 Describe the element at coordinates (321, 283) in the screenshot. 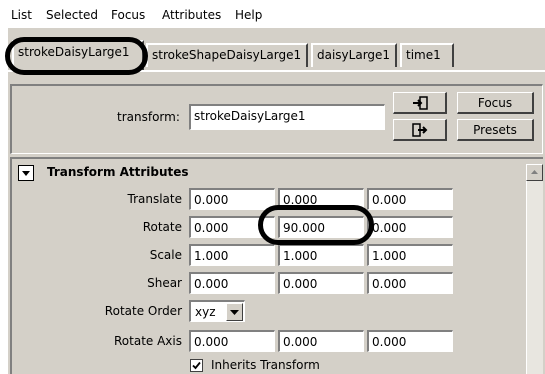

I see `shear-y-field: 0.000` at that location.